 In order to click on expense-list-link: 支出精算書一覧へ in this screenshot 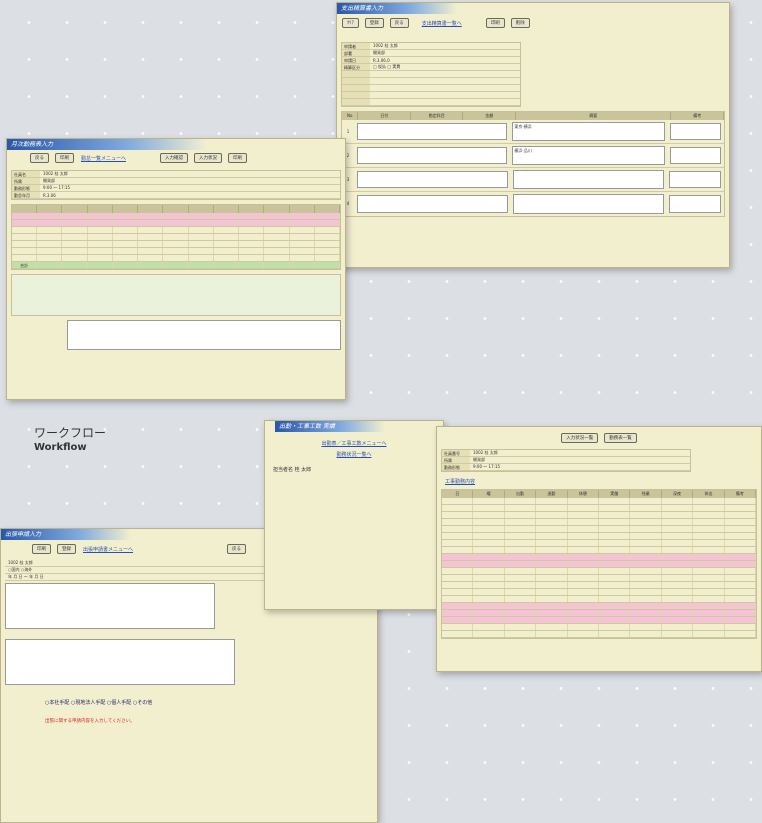, I will do `click(442, 23)`.